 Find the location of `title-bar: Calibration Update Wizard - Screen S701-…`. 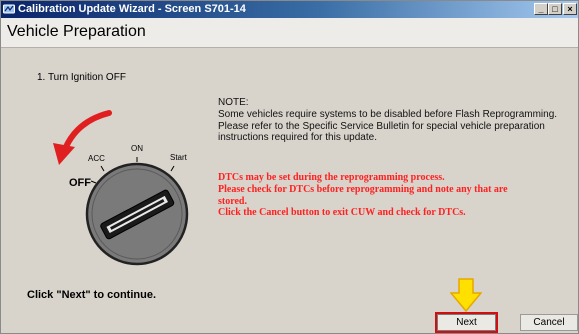

title-bar: Calibration Update Wizard - Screen S701-… is located at coordinates (289, 9).